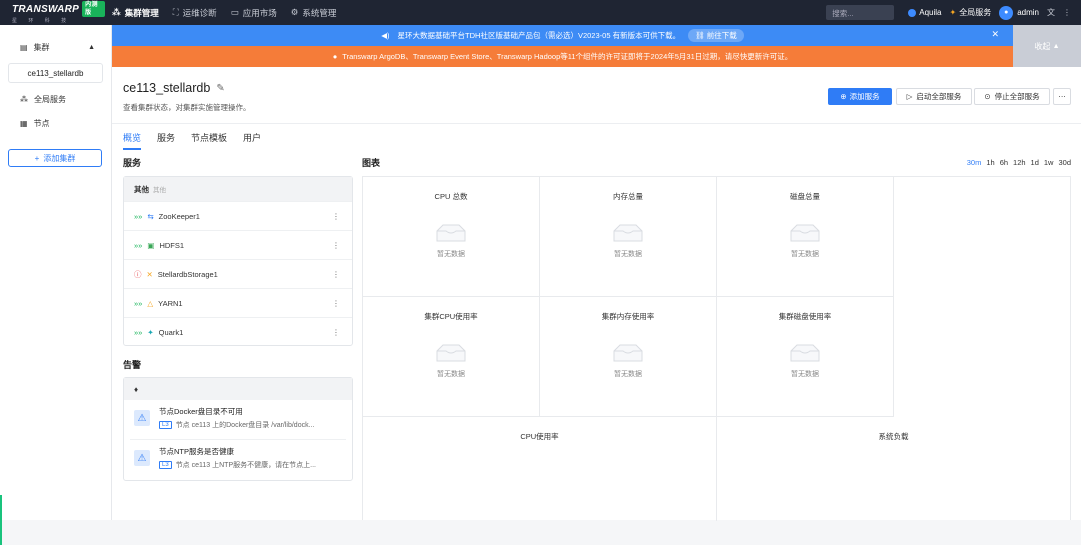  Describe the element at coordinates (220, 88) in the screenshot. I see `edit-icon: ✎` at that location.